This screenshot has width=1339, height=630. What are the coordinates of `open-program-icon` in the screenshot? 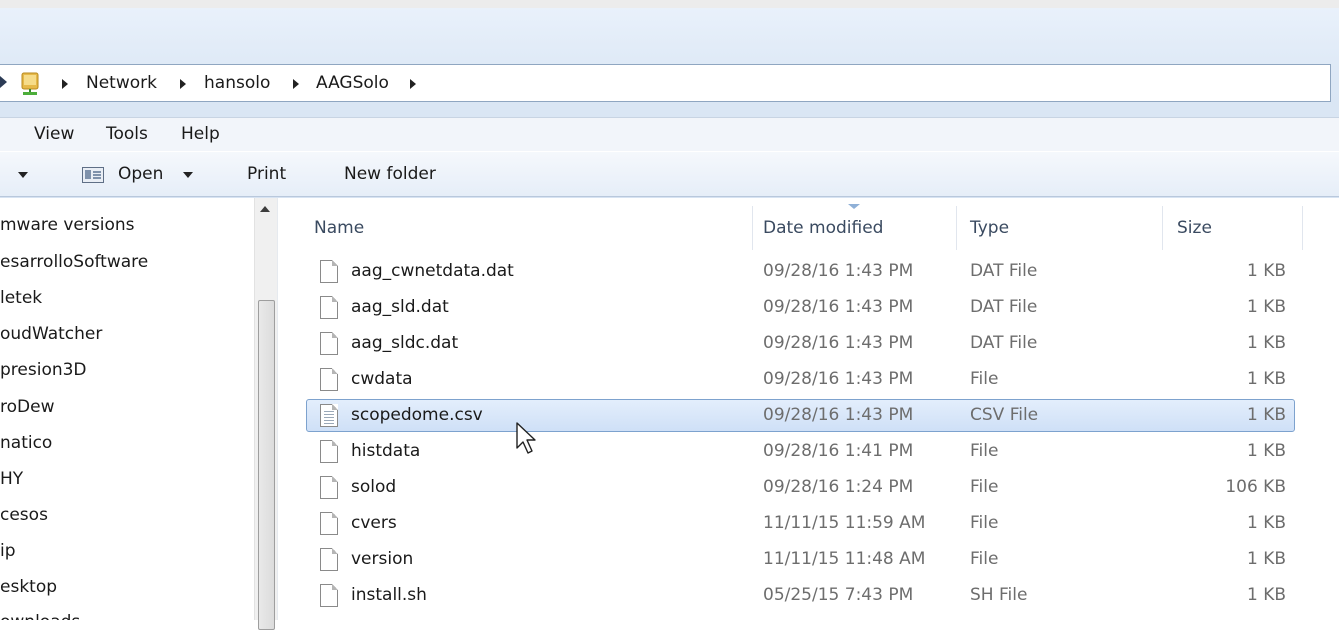 It's located at (93, 175).